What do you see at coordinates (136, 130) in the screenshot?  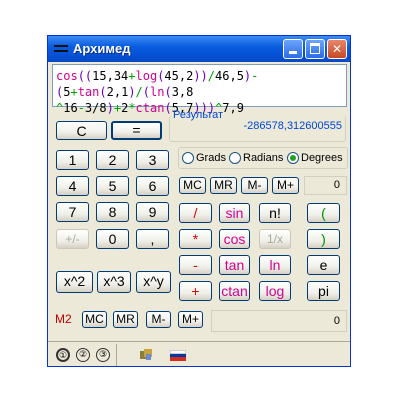 I see `equals-button: =` at bounding box center [136, 130].